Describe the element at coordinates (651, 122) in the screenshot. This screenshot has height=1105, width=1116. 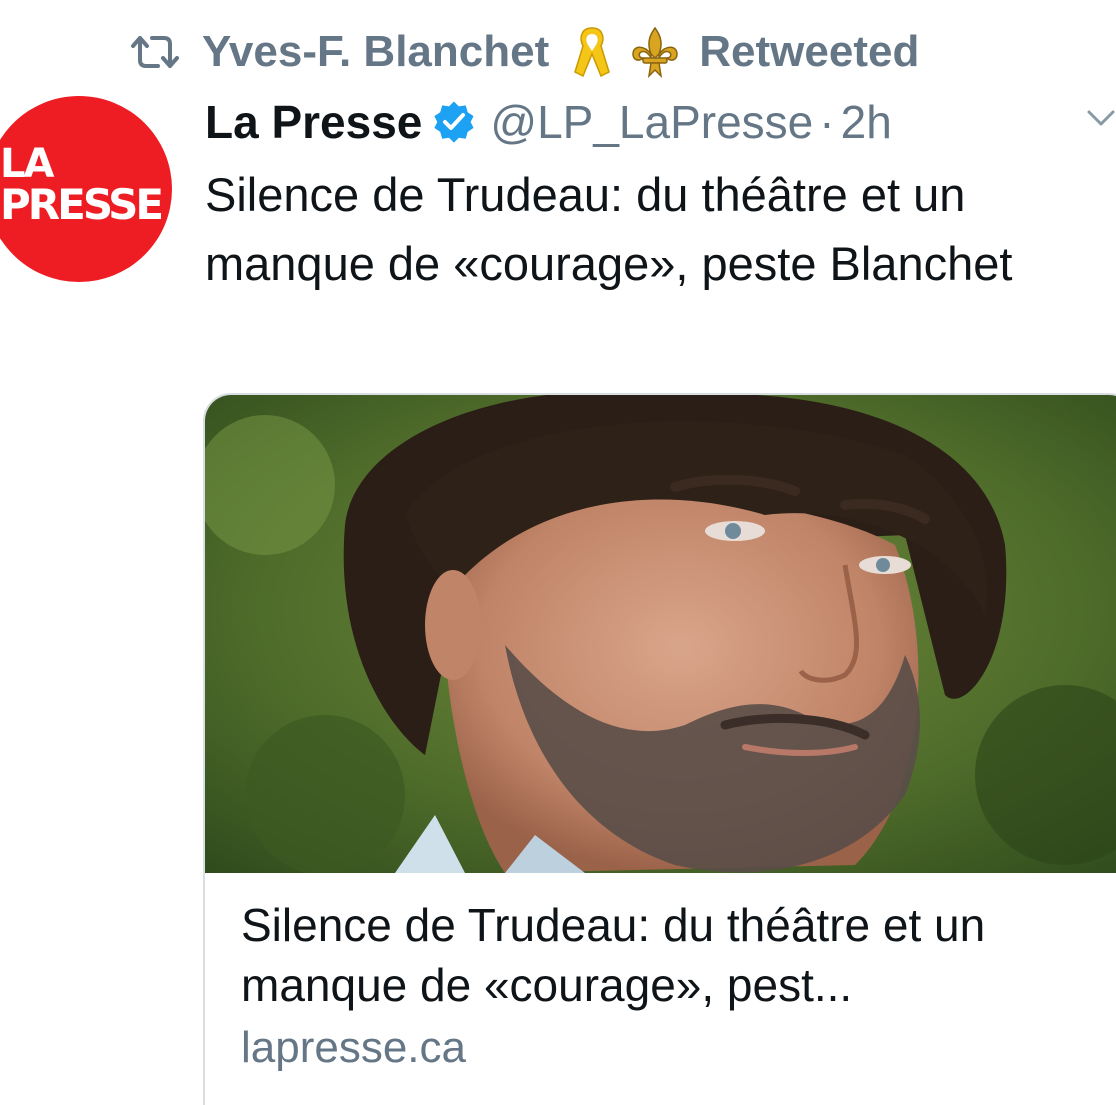
I see `author-handle: @LP_LaPresse` at that location.